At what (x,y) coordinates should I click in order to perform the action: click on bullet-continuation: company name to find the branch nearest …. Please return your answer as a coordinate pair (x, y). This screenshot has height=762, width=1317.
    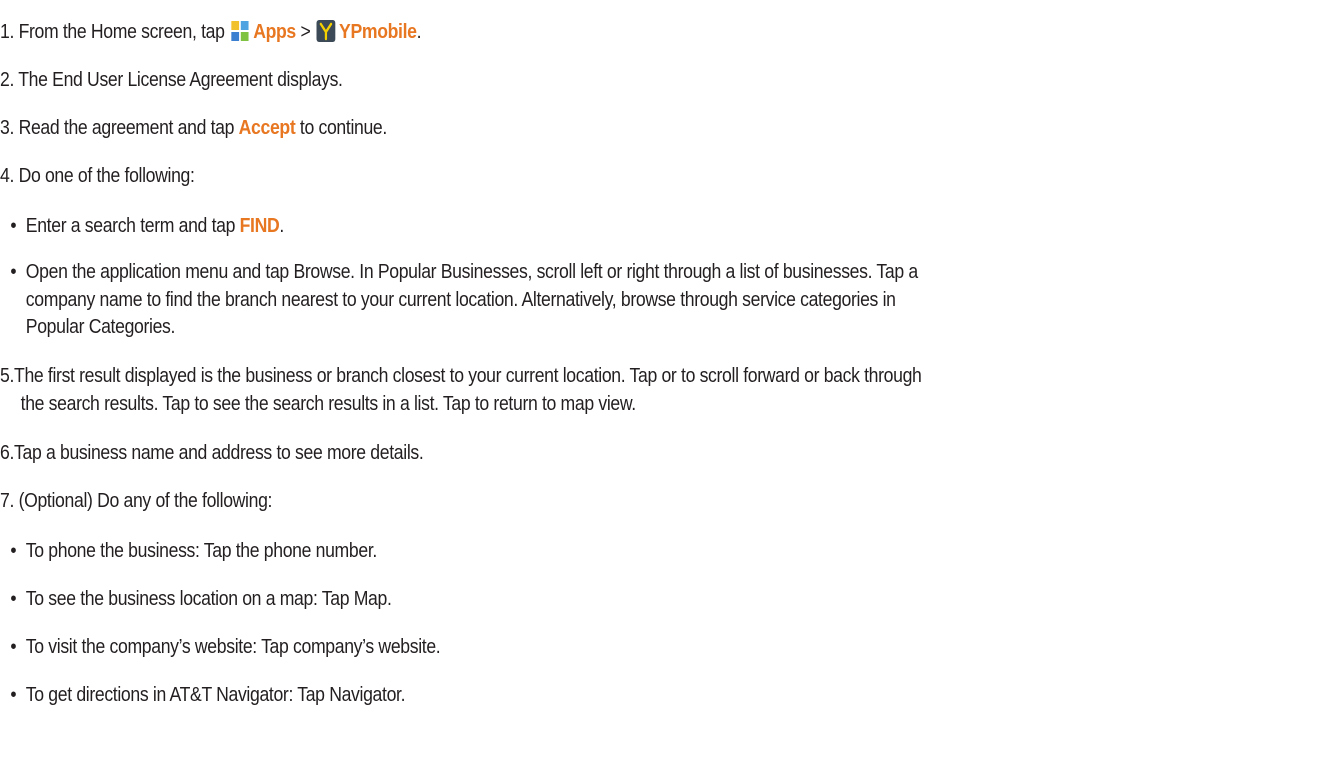
    Looking at the image, I should click on (448, 300).